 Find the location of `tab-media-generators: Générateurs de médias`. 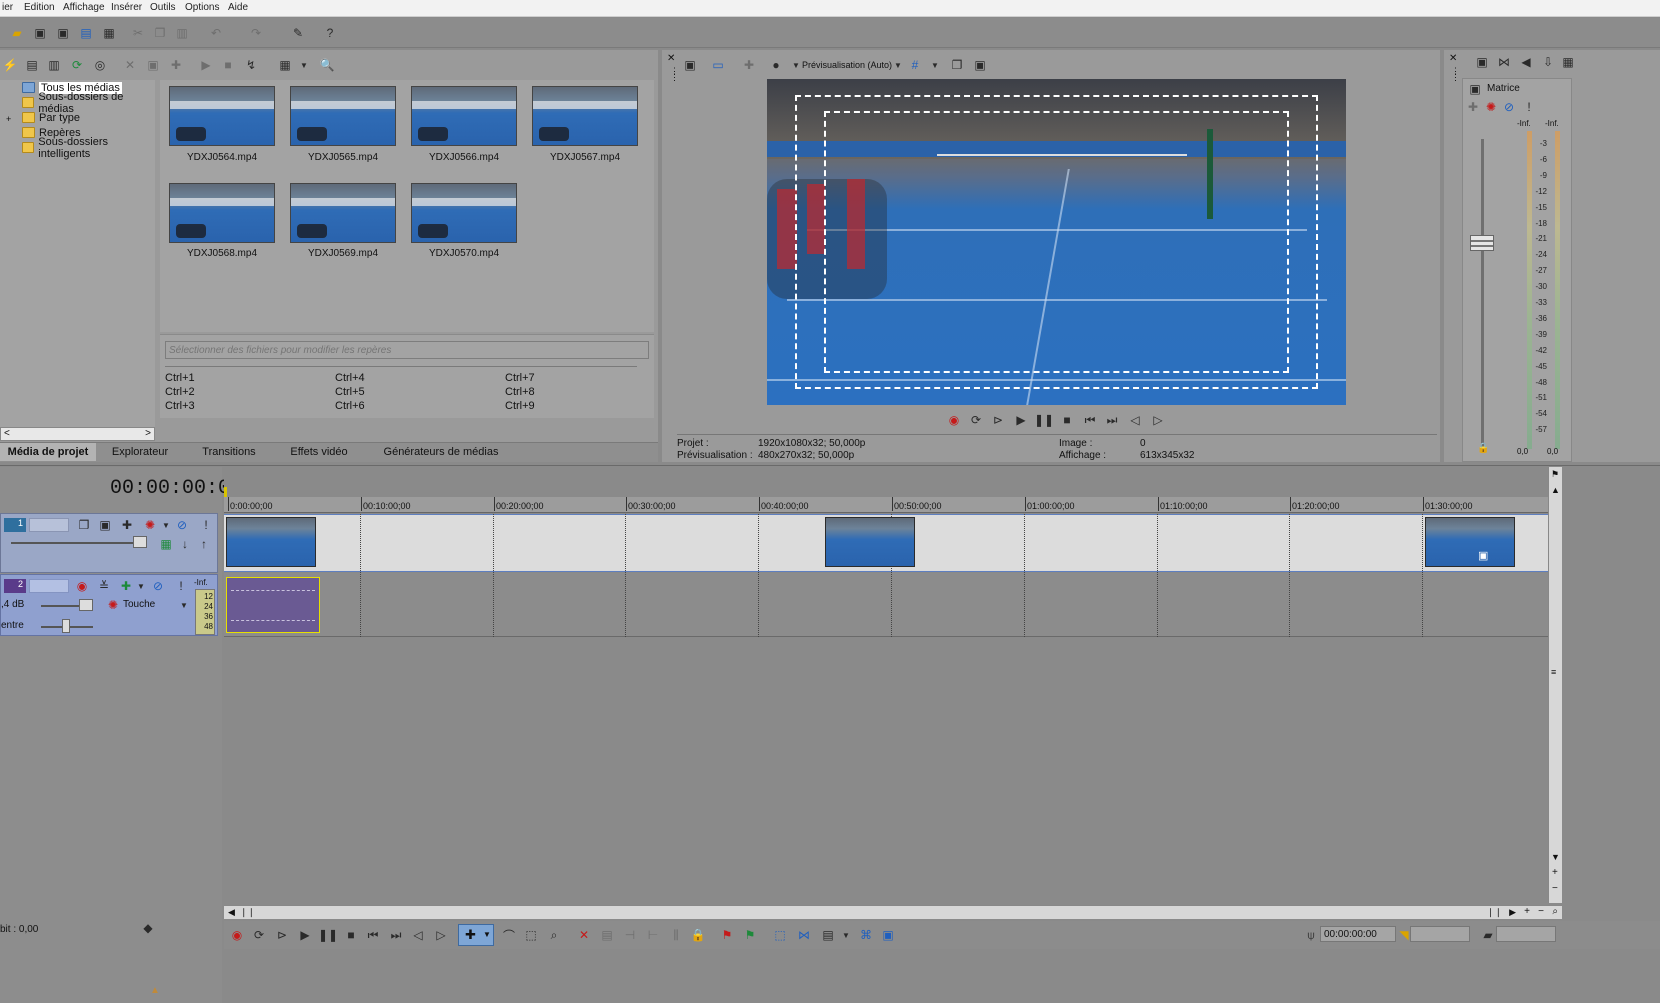

tab-media-generators: Générateurs de médias is located at coordinates (441, 452).